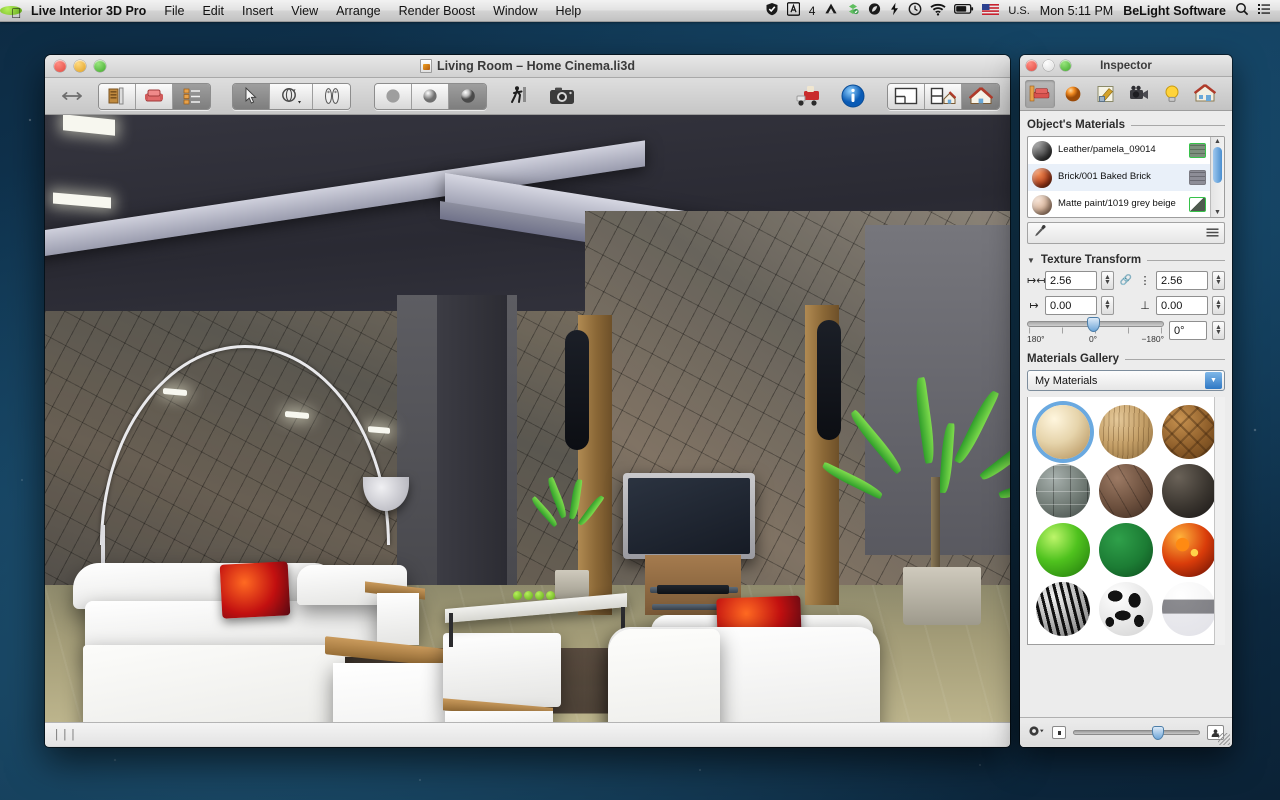  I want to click on texture-offset-y-input: 0.00, so click(1182, 305).